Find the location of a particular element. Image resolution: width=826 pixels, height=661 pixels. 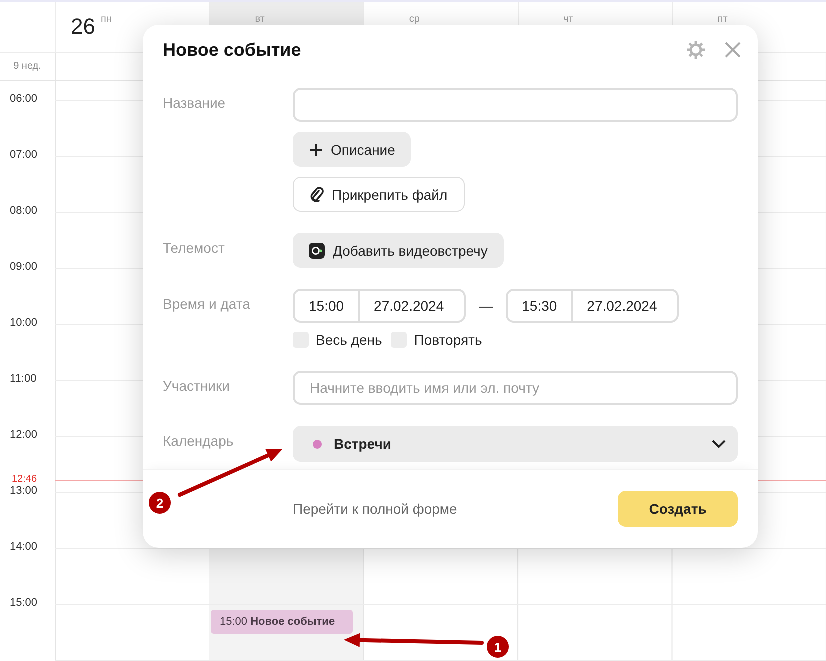

weekday: пт is located at coordinates (723, 19).